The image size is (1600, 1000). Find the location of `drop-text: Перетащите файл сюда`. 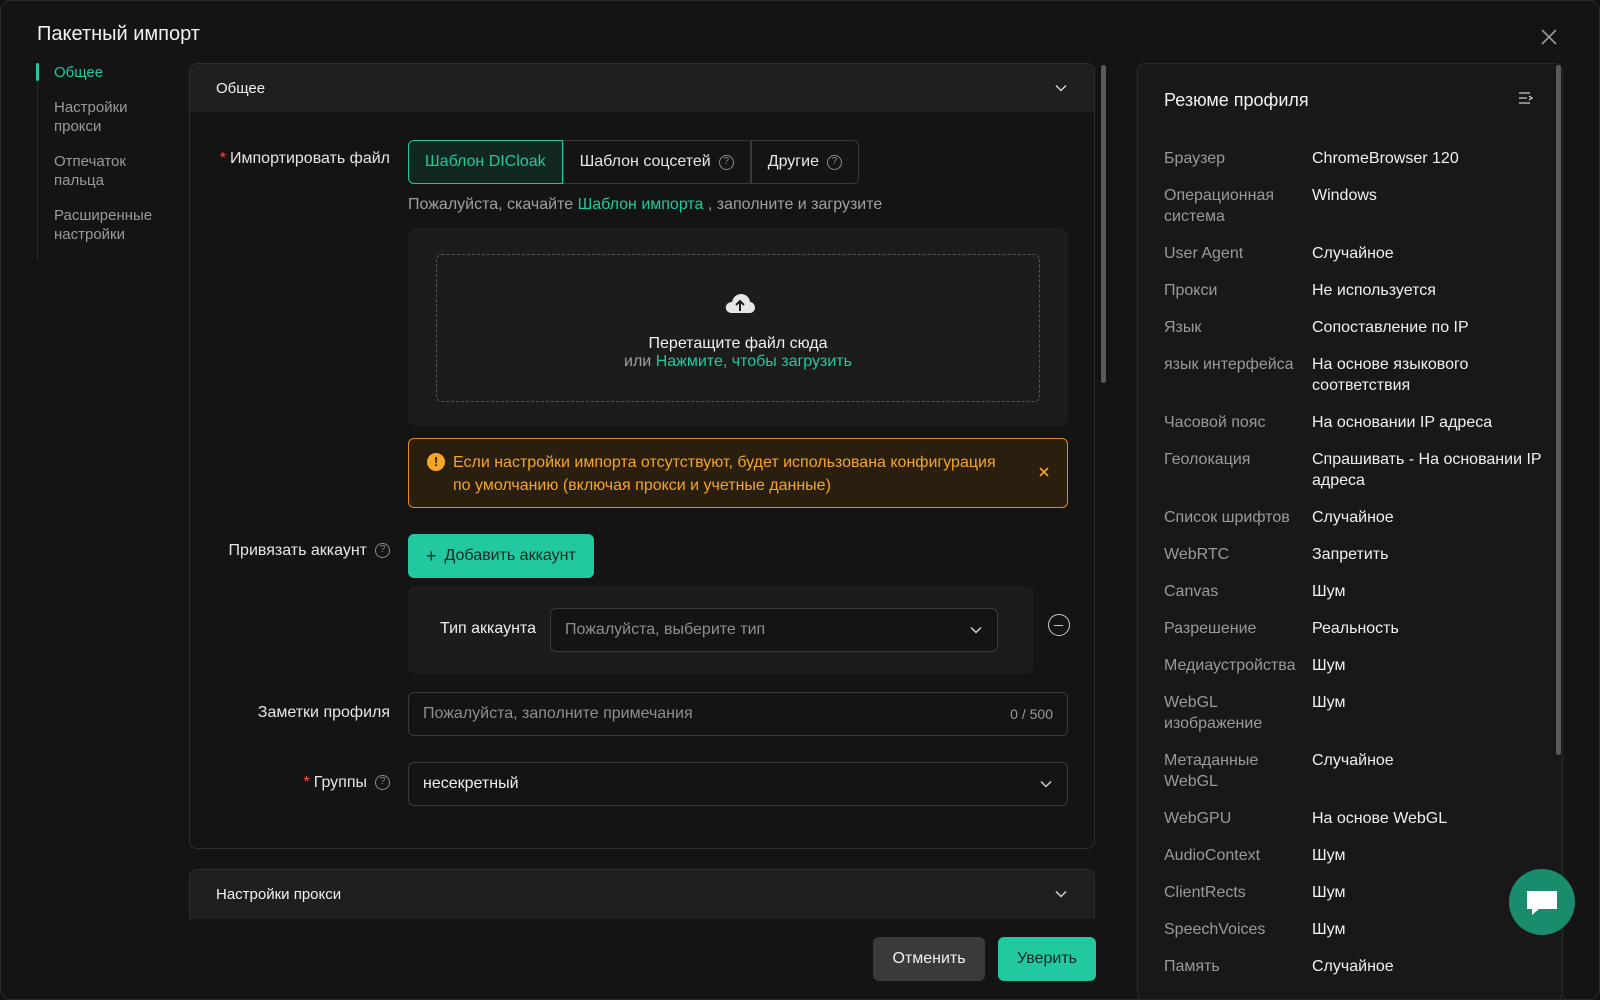

drop-text: Перетащите файл сюда is located at coordinates (738, 343).